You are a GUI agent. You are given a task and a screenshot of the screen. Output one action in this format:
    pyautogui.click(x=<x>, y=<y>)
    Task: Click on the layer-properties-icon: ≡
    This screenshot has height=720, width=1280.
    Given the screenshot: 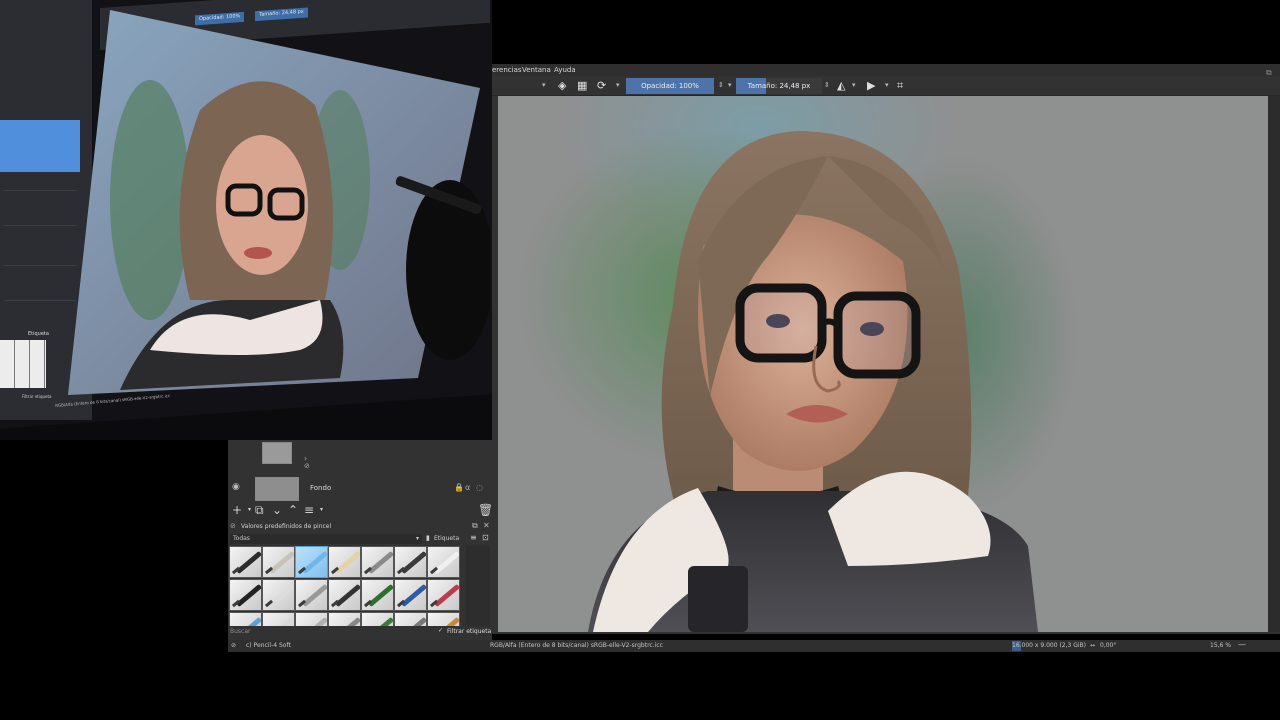 What is the action you would take?
    pyautogui.click(x=309, y=510)
    